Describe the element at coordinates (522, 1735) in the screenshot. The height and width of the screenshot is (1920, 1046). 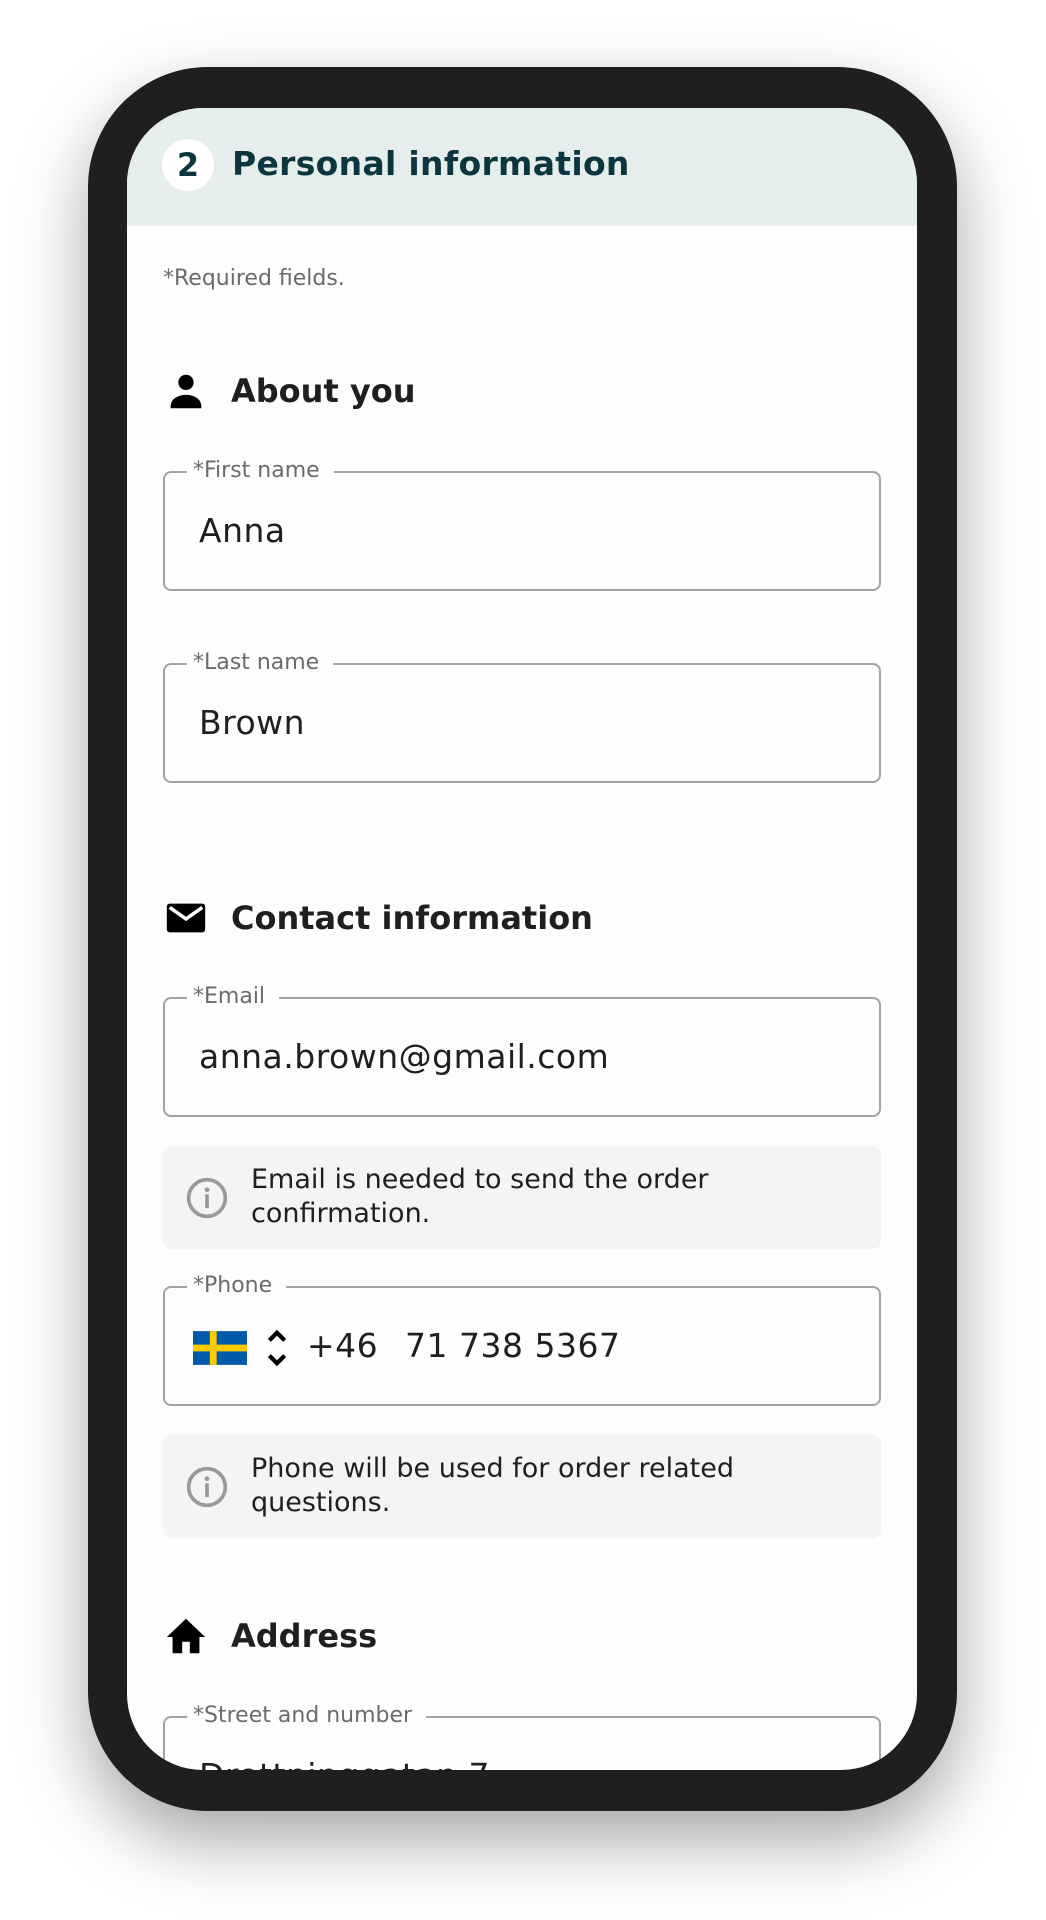
I see `street-field: *Street and number Drottninggatan 7` at that location.